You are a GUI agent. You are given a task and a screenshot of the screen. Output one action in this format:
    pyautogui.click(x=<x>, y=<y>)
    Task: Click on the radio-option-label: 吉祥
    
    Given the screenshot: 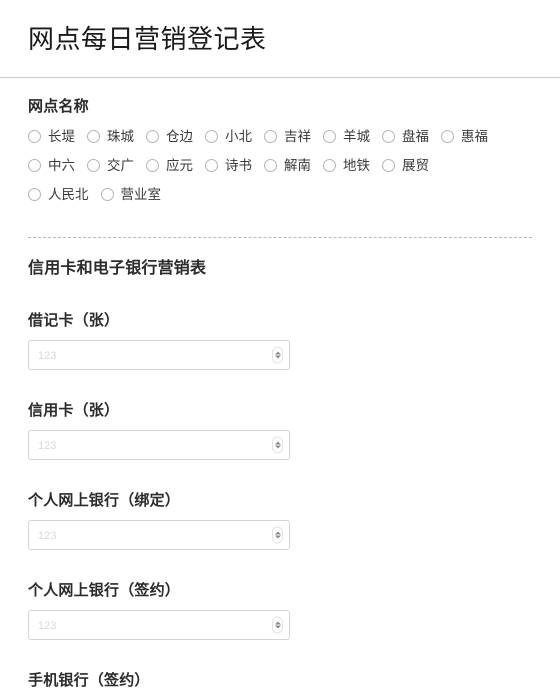 What is the action you would take?
    pyautogui.click(x=297, y=136)
    